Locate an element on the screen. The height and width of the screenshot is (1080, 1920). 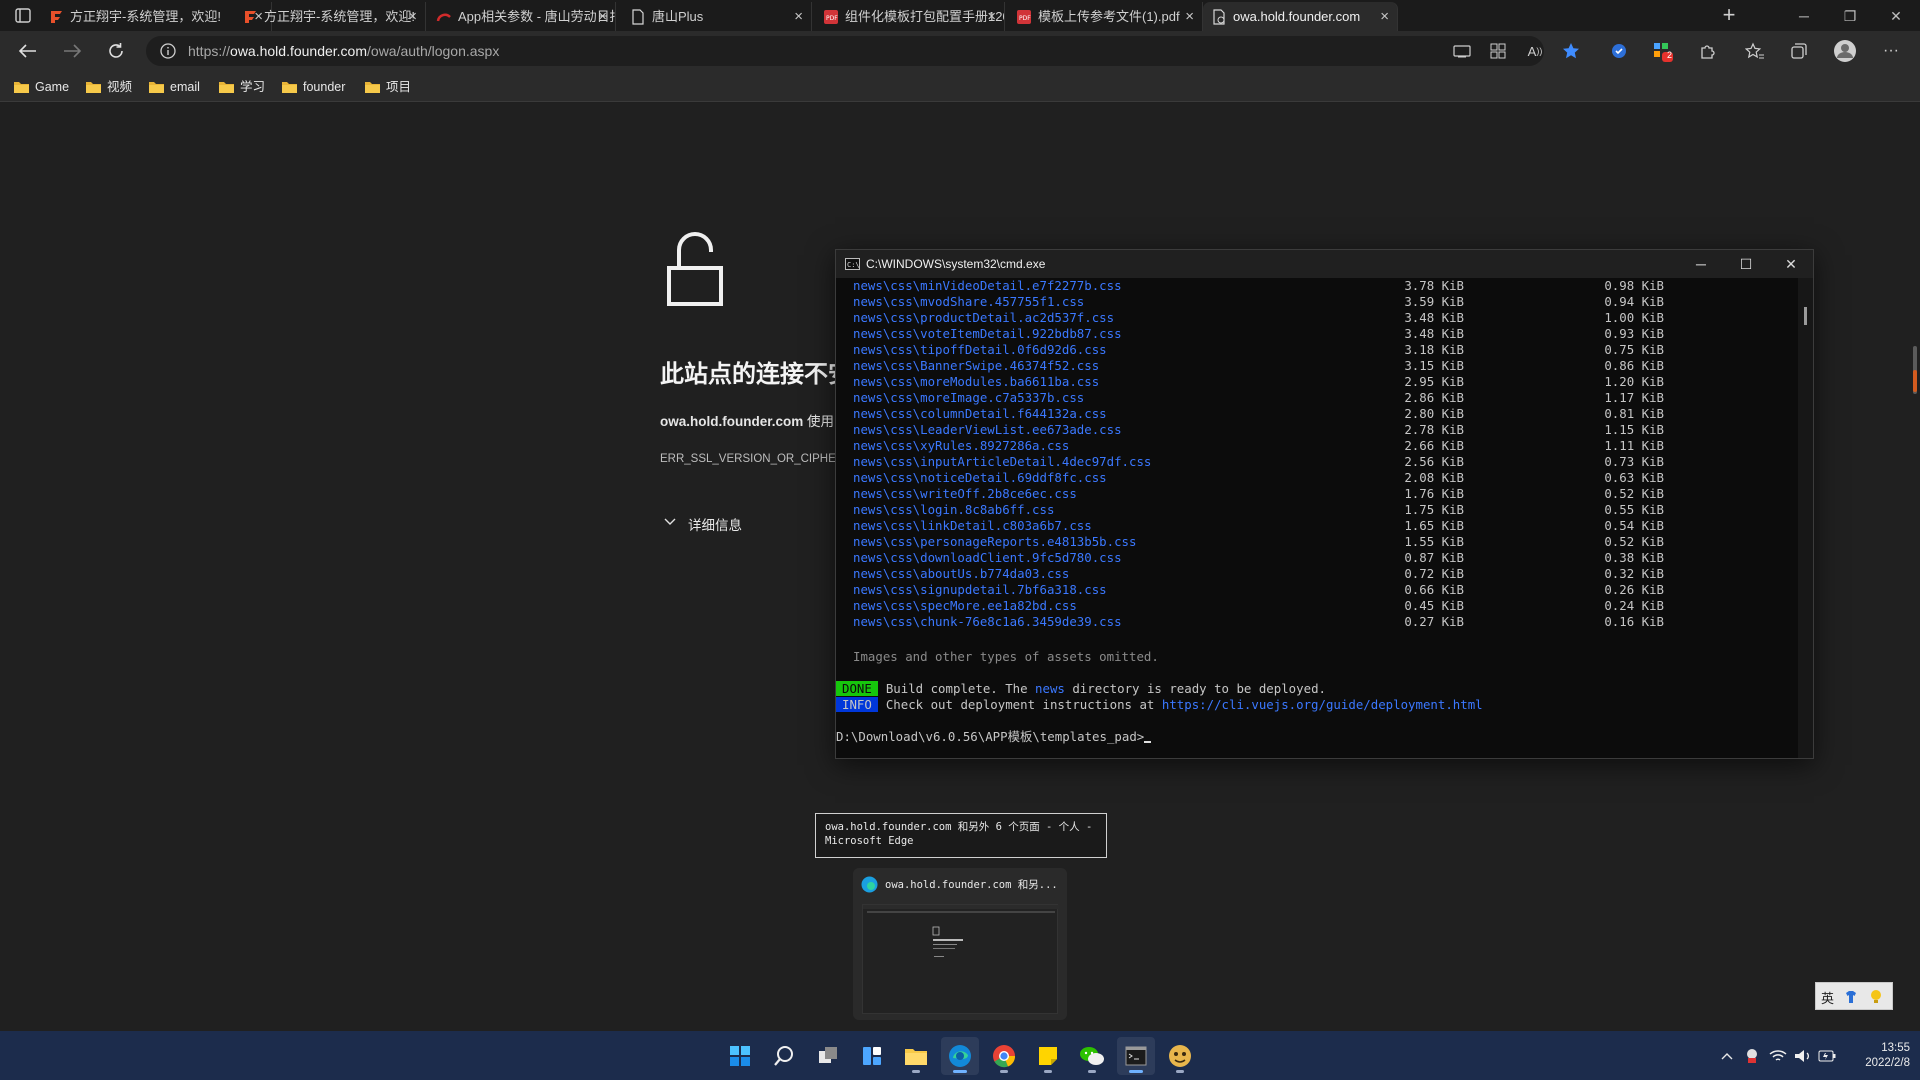
file-name: news\css\moreModules.ba6611ba.css is located at coordinates (976, 381).